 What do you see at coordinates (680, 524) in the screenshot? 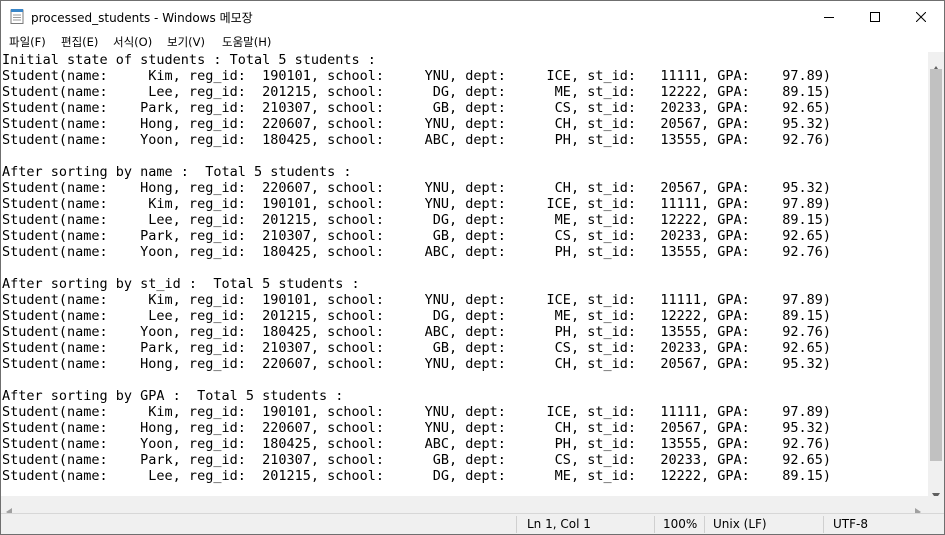
I see `status-zoom: 100%` at bounding box center [680, 524].